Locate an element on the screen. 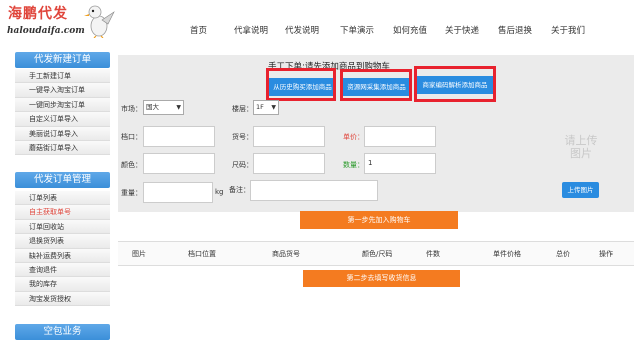 This screenshot has width=640, height=340. sidebar-item-manual-order: 手工新建订单 is located at coordinates (62, 76).